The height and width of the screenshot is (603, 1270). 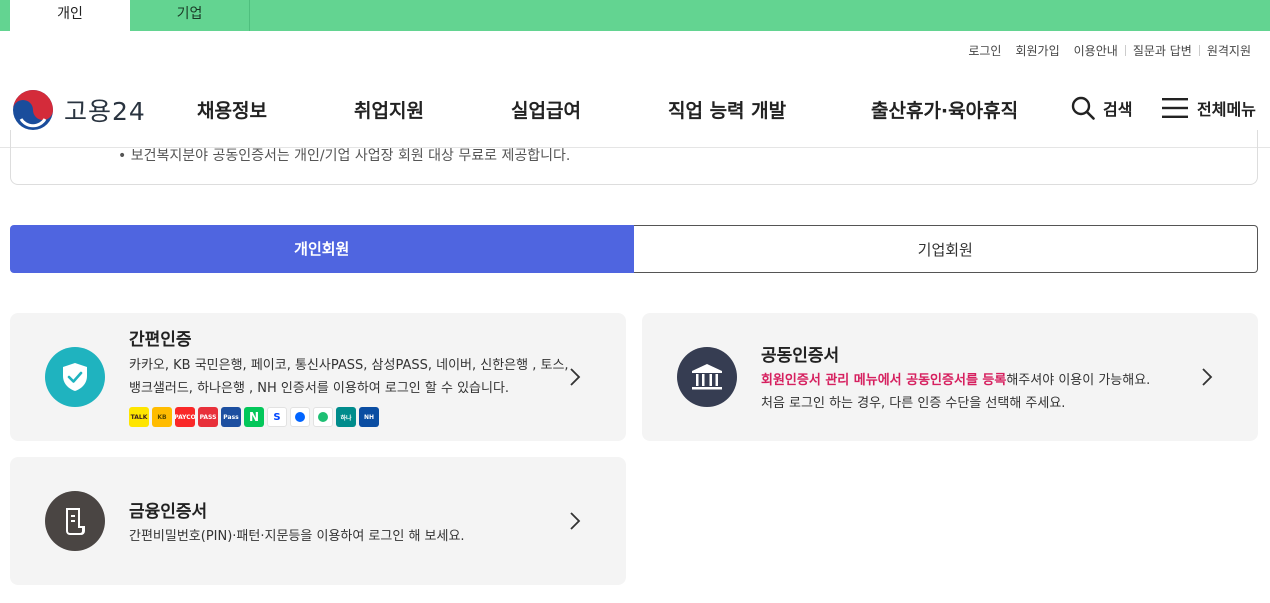 What do you see at coordinates (190, 15) in the screenshot?
I see `tab-business: 기업` at bounding box center [190, 15].